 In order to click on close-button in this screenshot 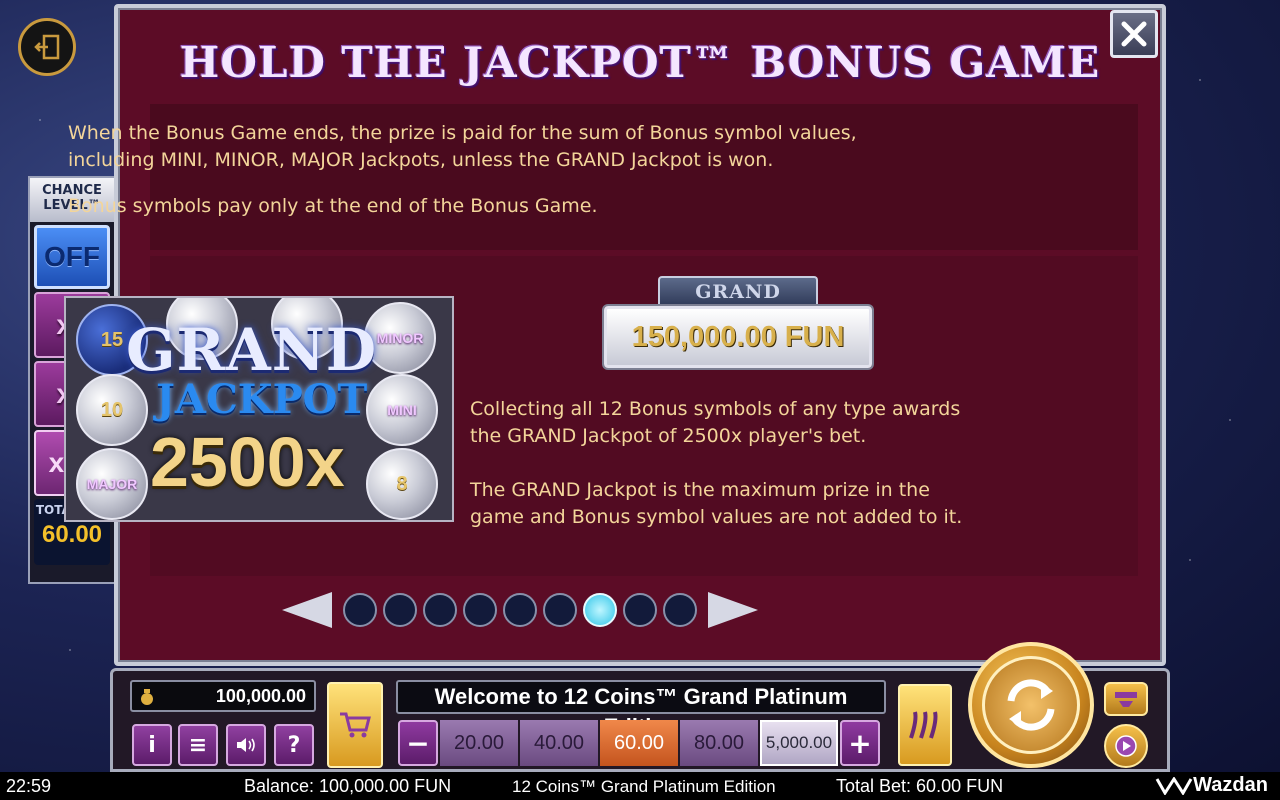, I will do `click(1134, 34)`.